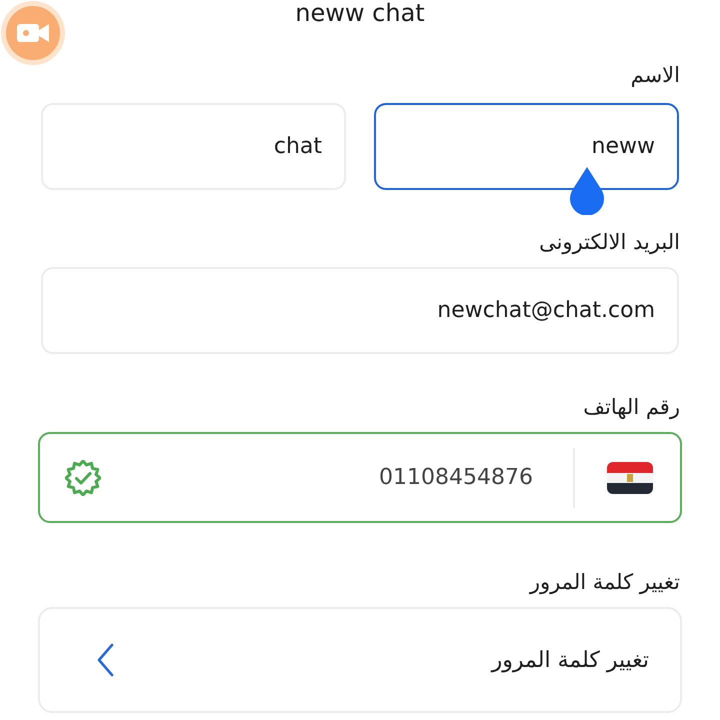 This screenshot has width=720, height=720. I want to click on text-cursor-handle-icon, so click(587, 191).